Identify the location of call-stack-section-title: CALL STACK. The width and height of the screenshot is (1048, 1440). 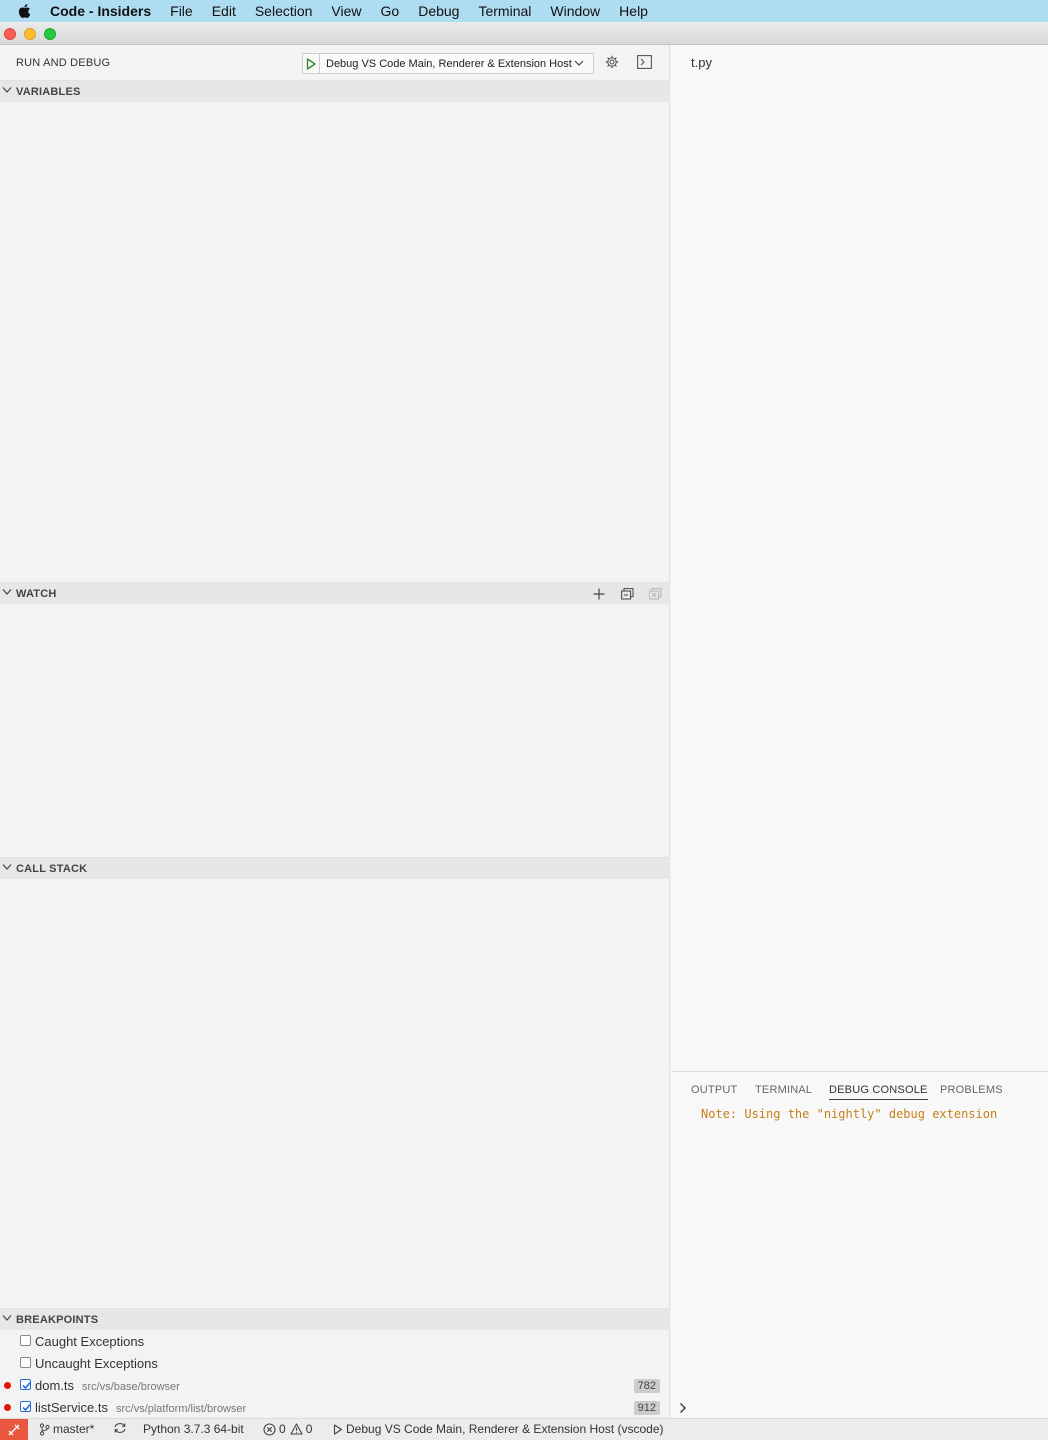
(52, 869).